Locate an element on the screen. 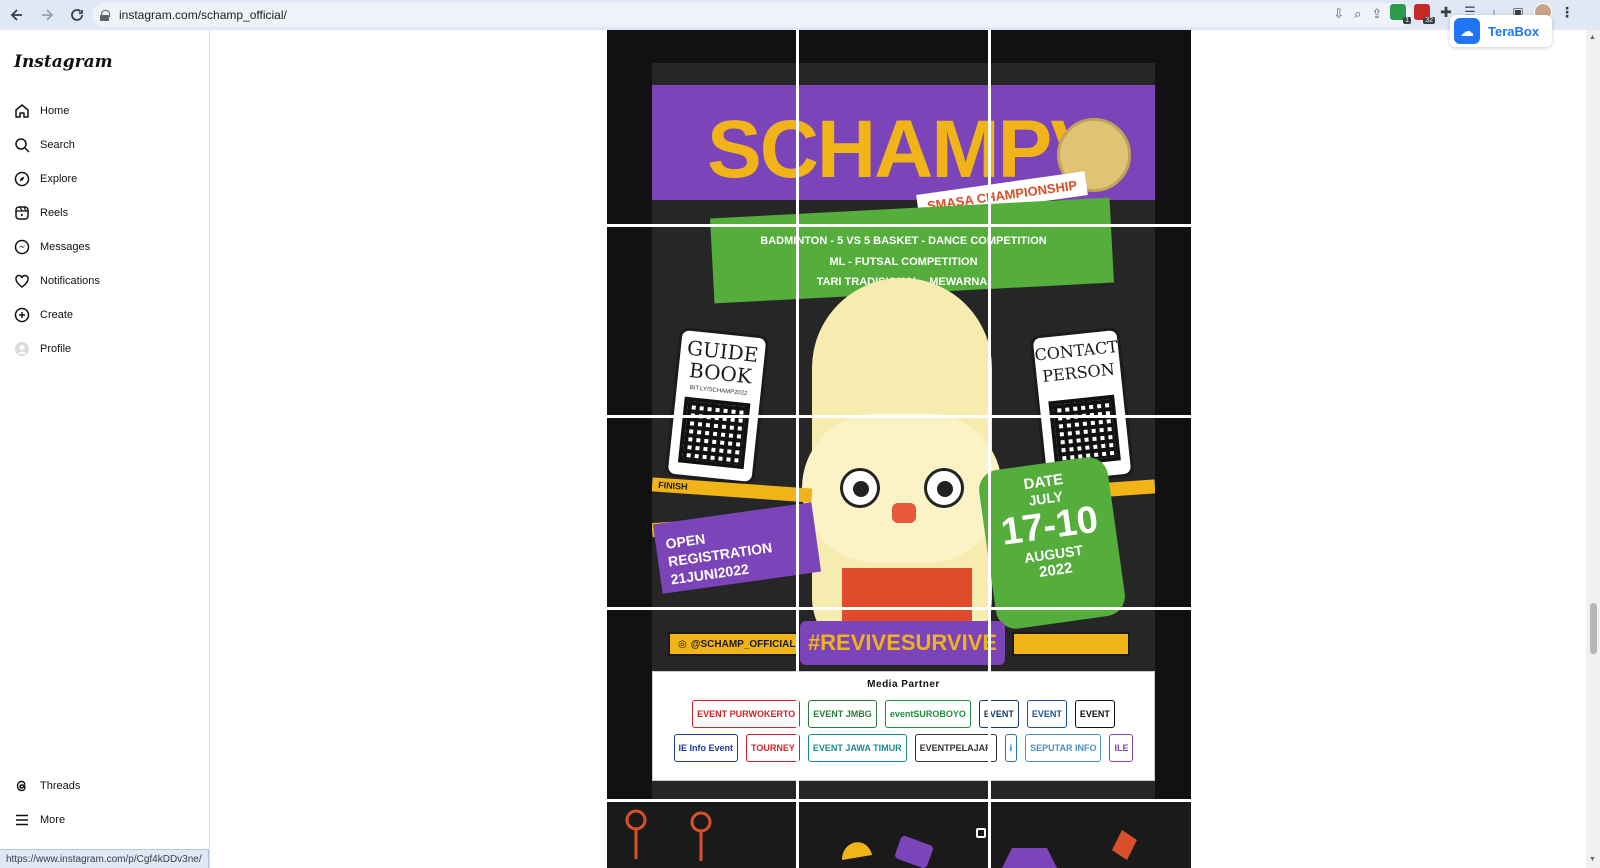  sidebar-item-label: Messages is located at coordinates (65, 247).